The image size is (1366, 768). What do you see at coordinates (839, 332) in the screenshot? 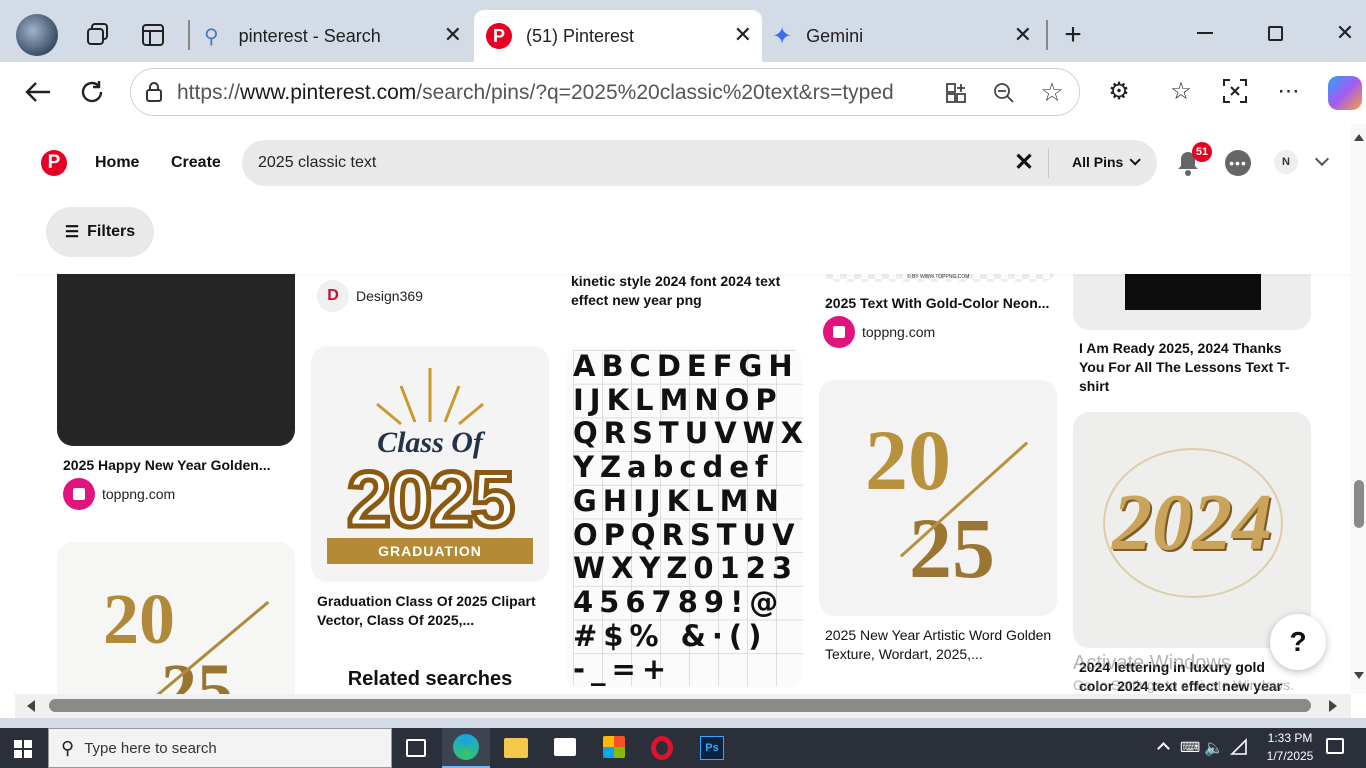
I see `toppng-logo-icon` at bounding box center [839, 332].